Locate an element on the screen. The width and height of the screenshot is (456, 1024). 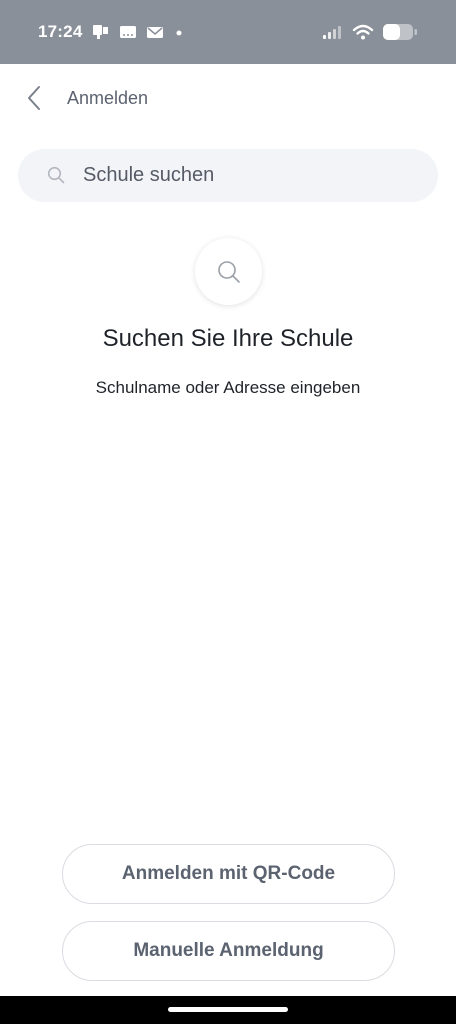
search-bar is located at coordinates (228, 175).